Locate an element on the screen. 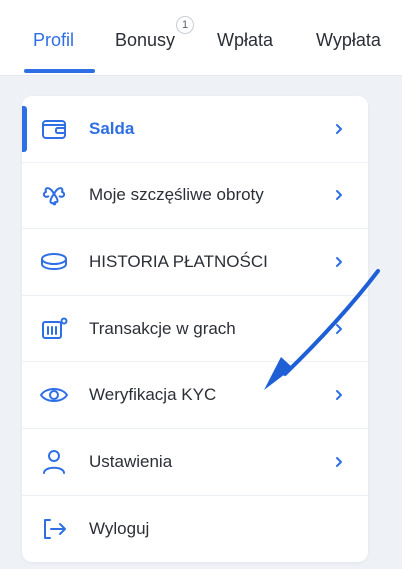 The image size is (402, 569). bonus-count-badge: 1 is located at coordinates (185, 25).